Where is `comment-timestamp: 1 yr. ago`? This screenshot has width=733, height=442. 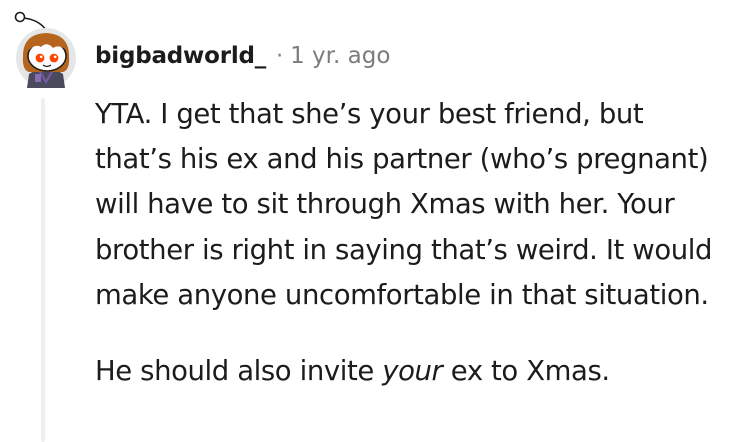 comment-timestamp: 1 yr. ago is located at coordinates (340, 56).